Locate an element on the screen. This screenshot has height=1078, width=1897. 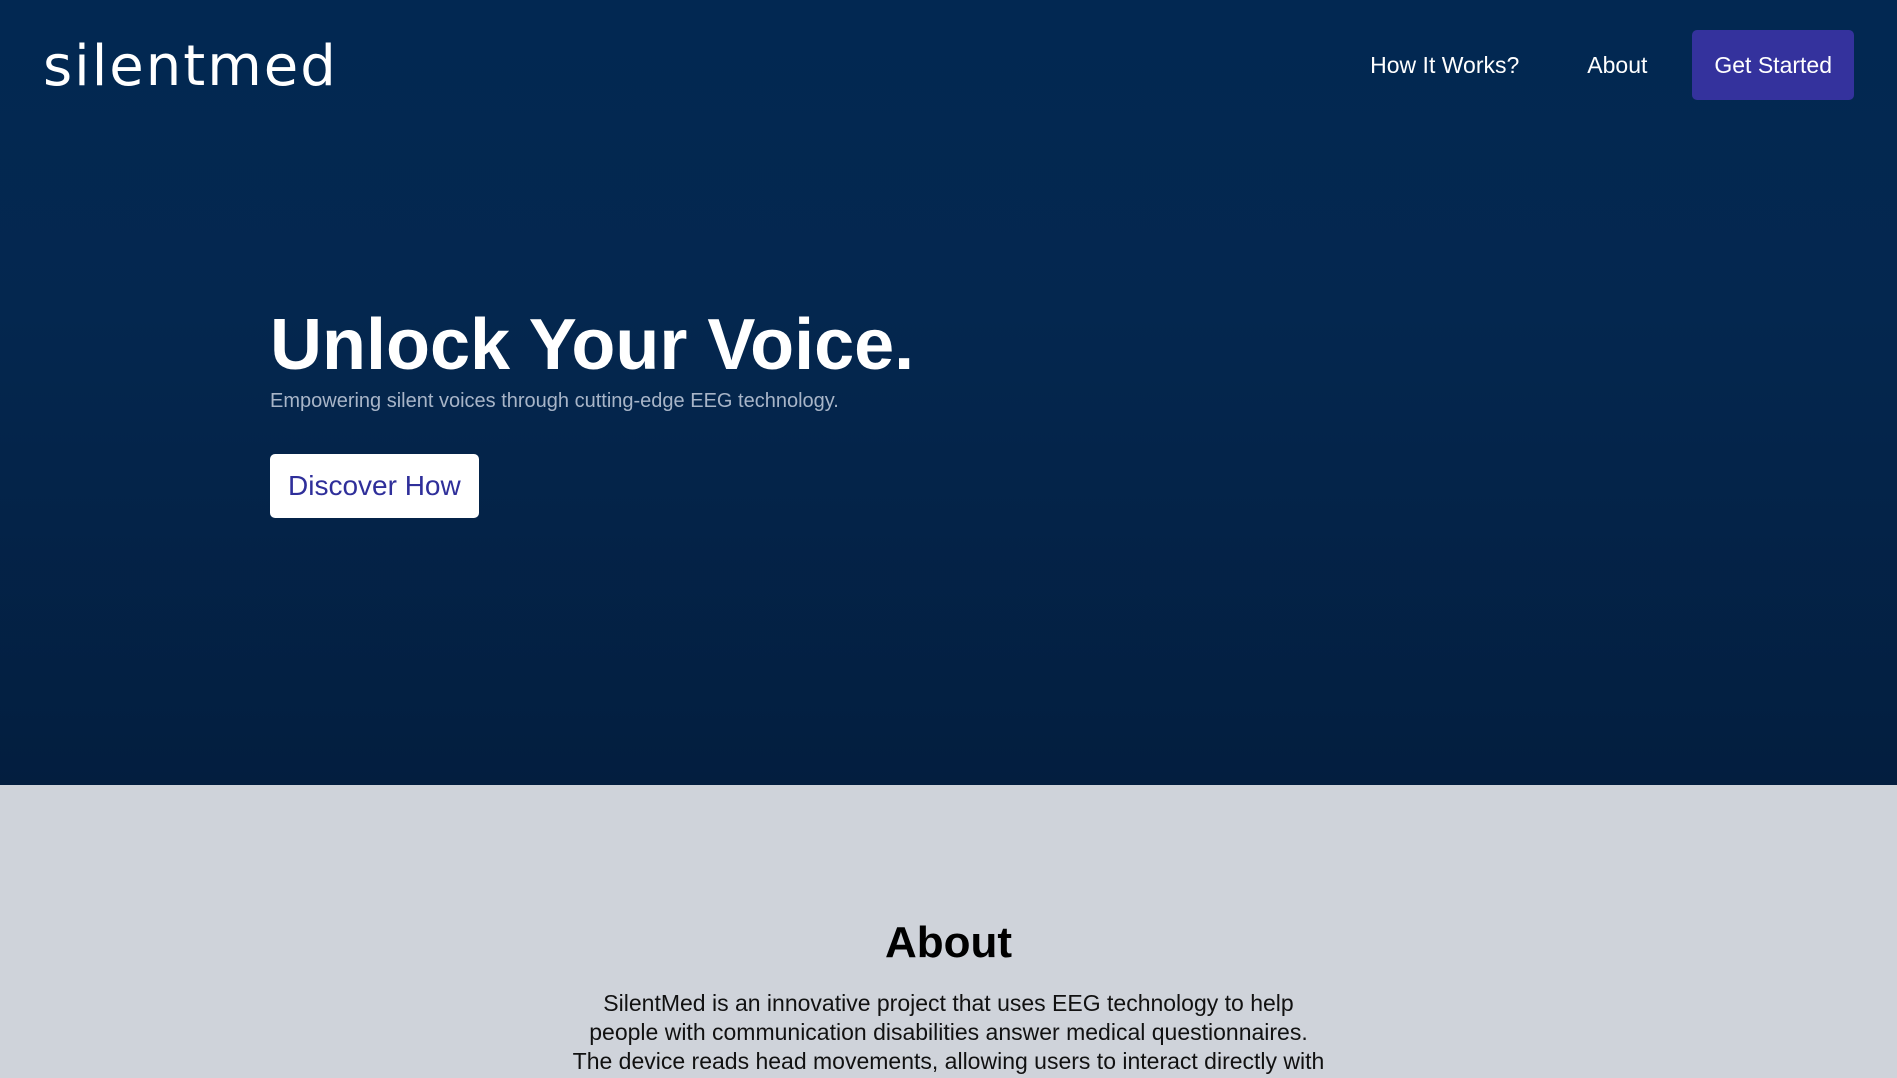
nav-link-how-it-works: How It Works? is located at coordinates (1444, 65).